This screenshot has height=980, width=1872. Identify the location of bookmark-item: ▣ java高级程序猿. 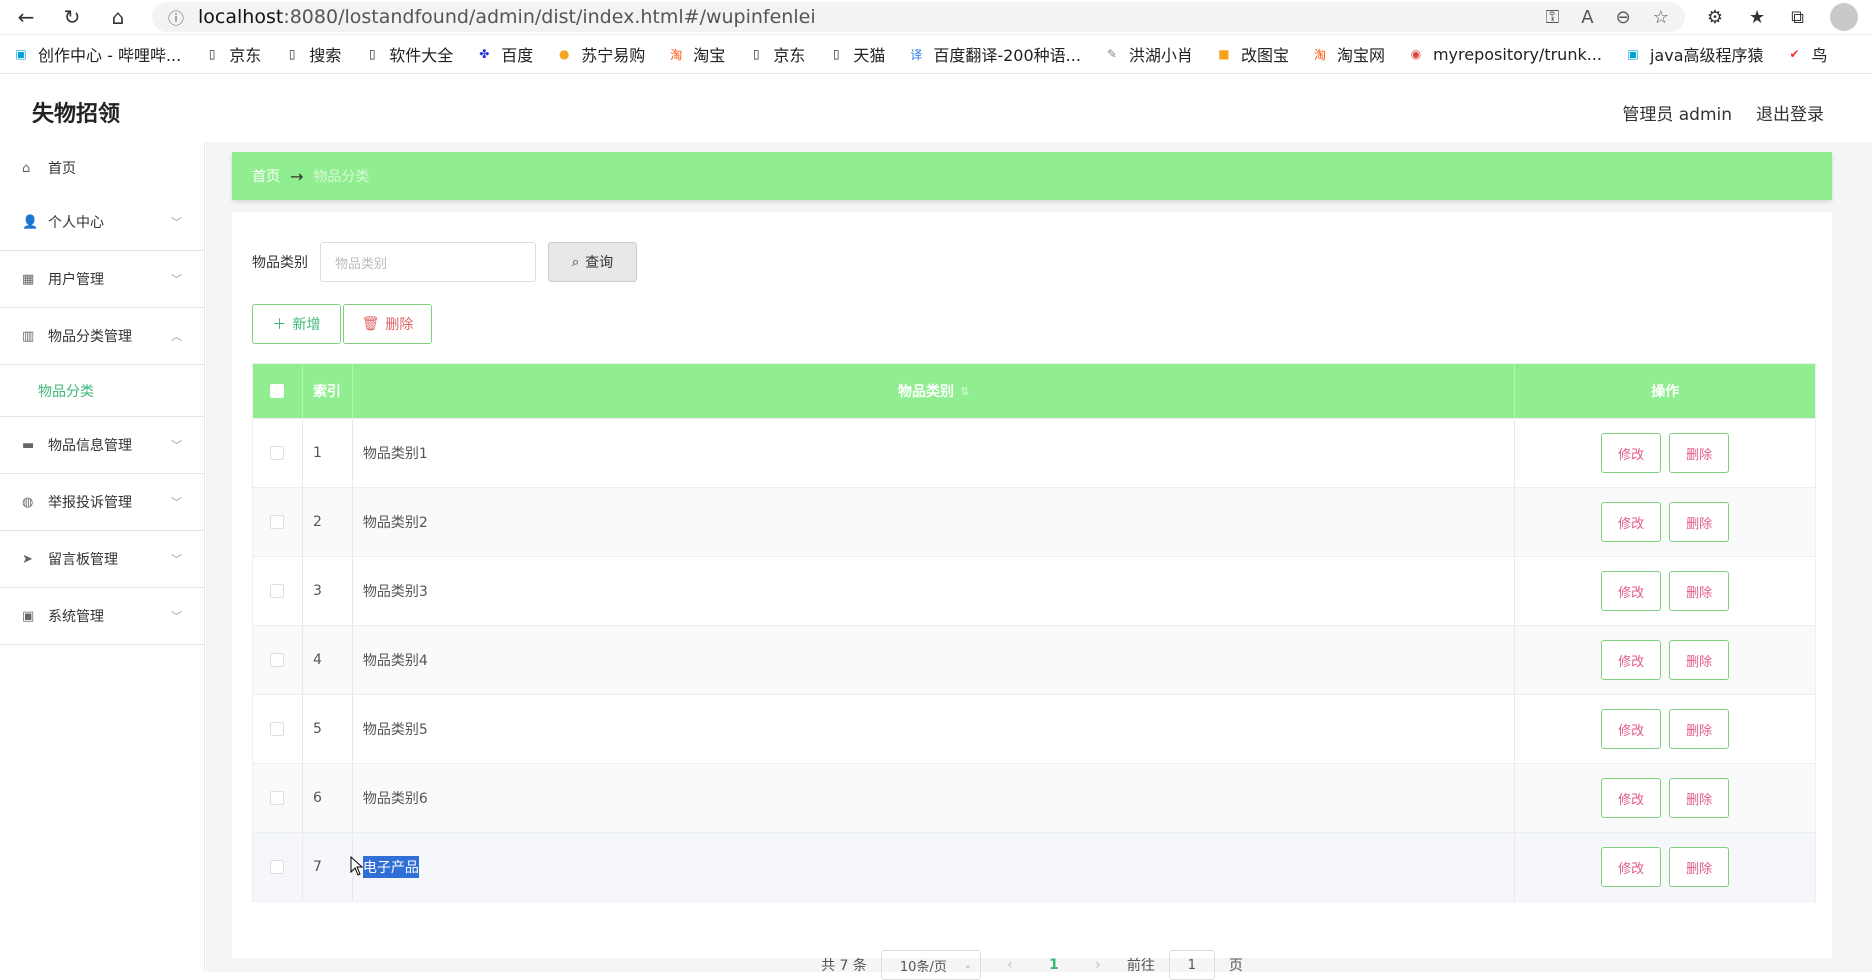
(1693, 54).